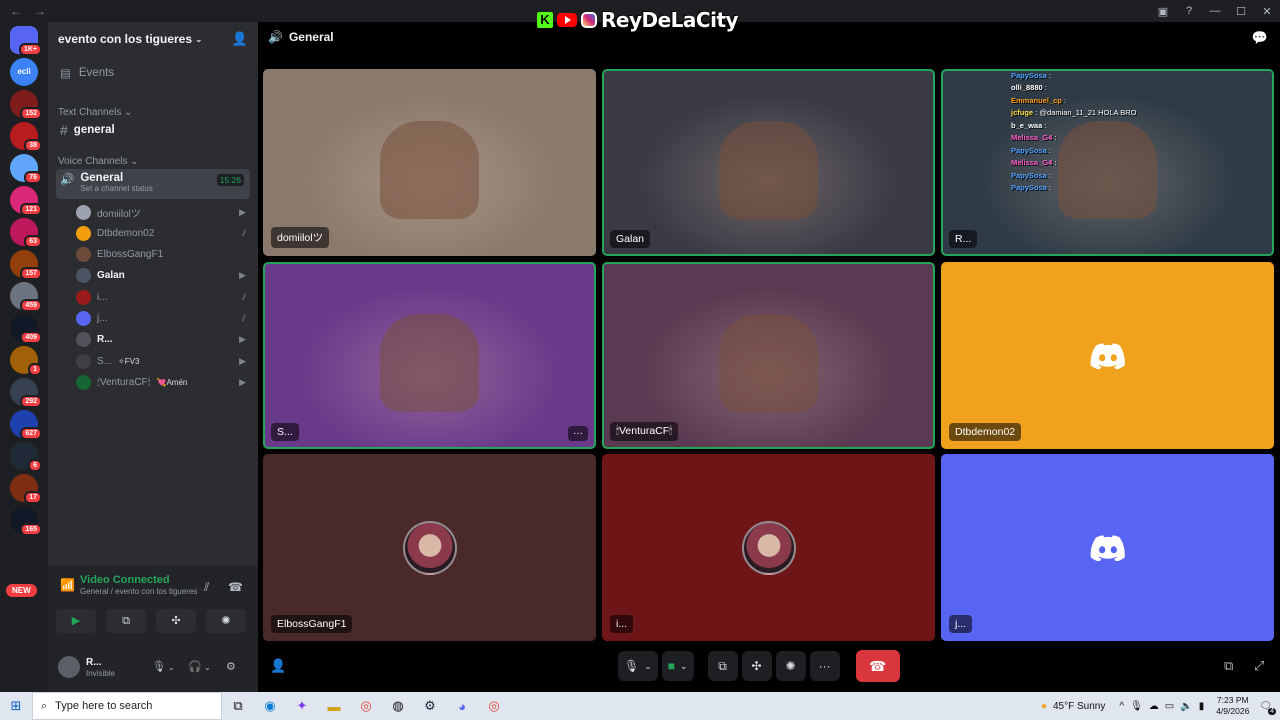  What do you see at coordinates (163, 255) in the screenshot?
I see `voice-member-row: ElbossGangF1` at bounding box center [163, 255].